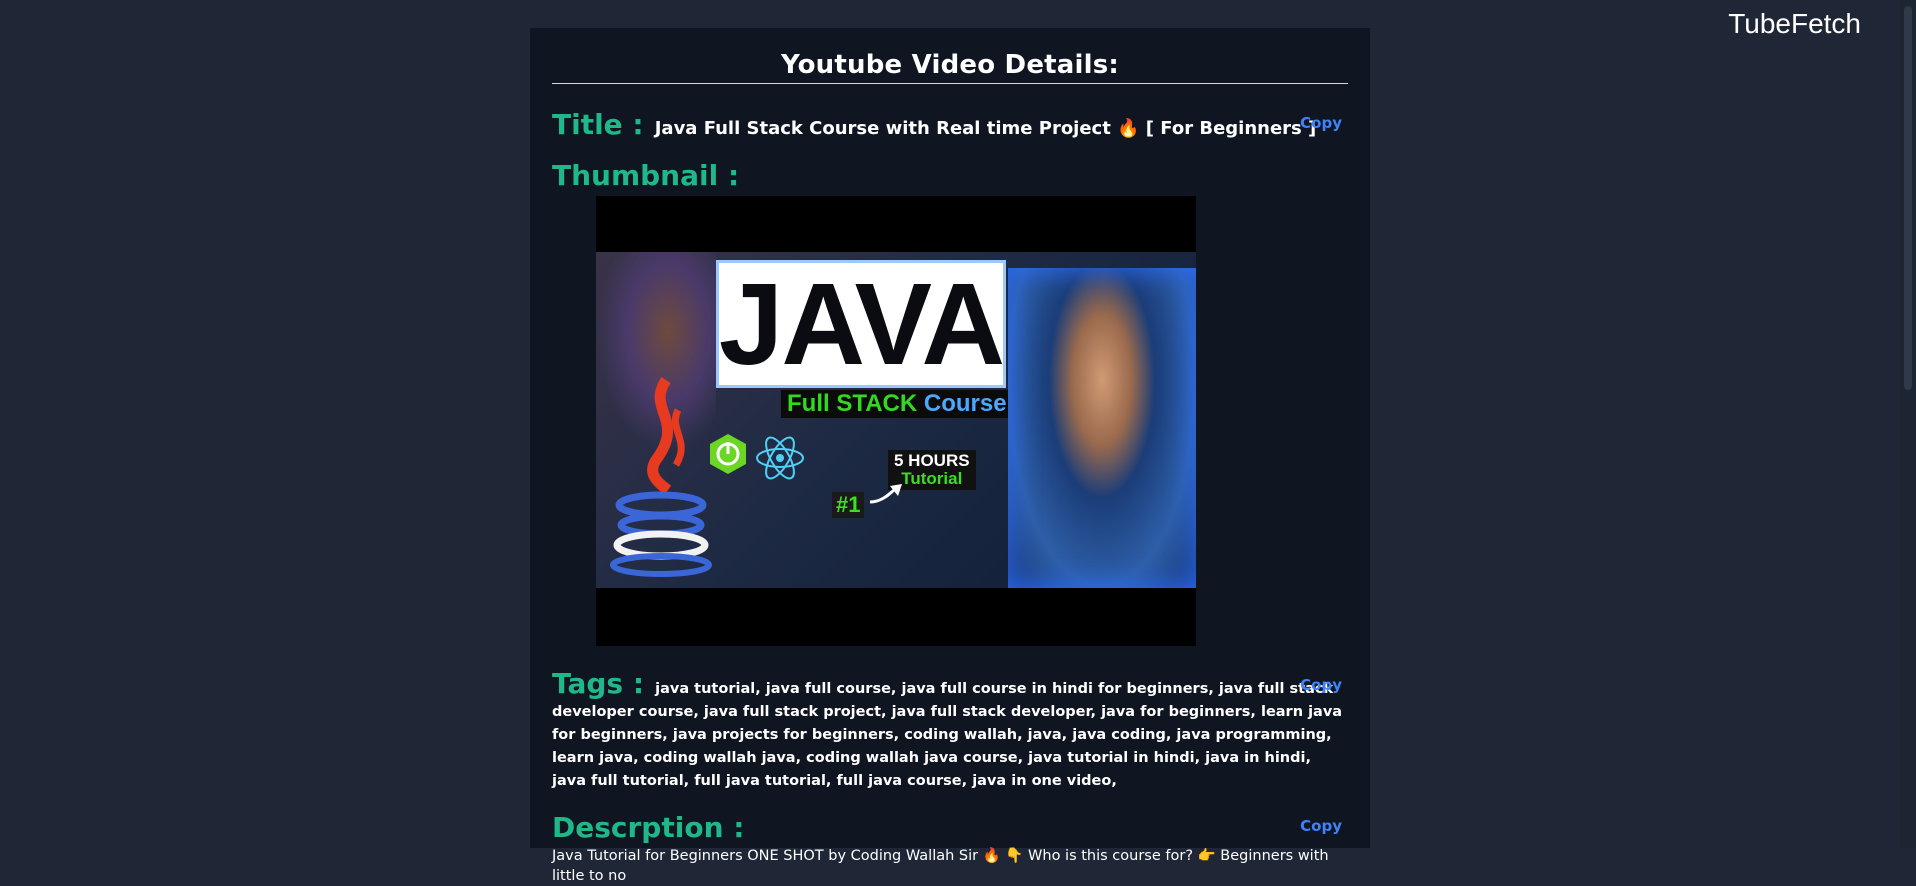 The width and height of the screenshot is (1916, 886). I want to click on thumbnail-rank-badge: #1, so click(848, 505).